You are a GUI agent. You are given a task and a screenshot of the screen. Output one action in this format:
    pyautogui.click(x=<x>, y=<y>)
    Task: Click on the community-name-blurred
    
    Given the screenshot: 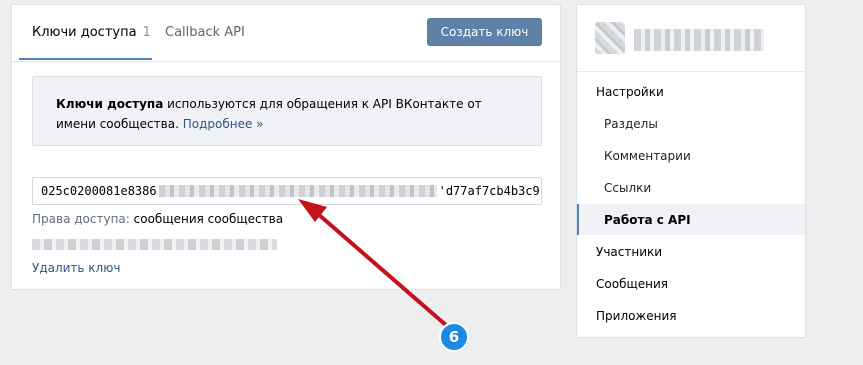 What is the action you would take?
    pyautogui.click(x=699, y=40)
    